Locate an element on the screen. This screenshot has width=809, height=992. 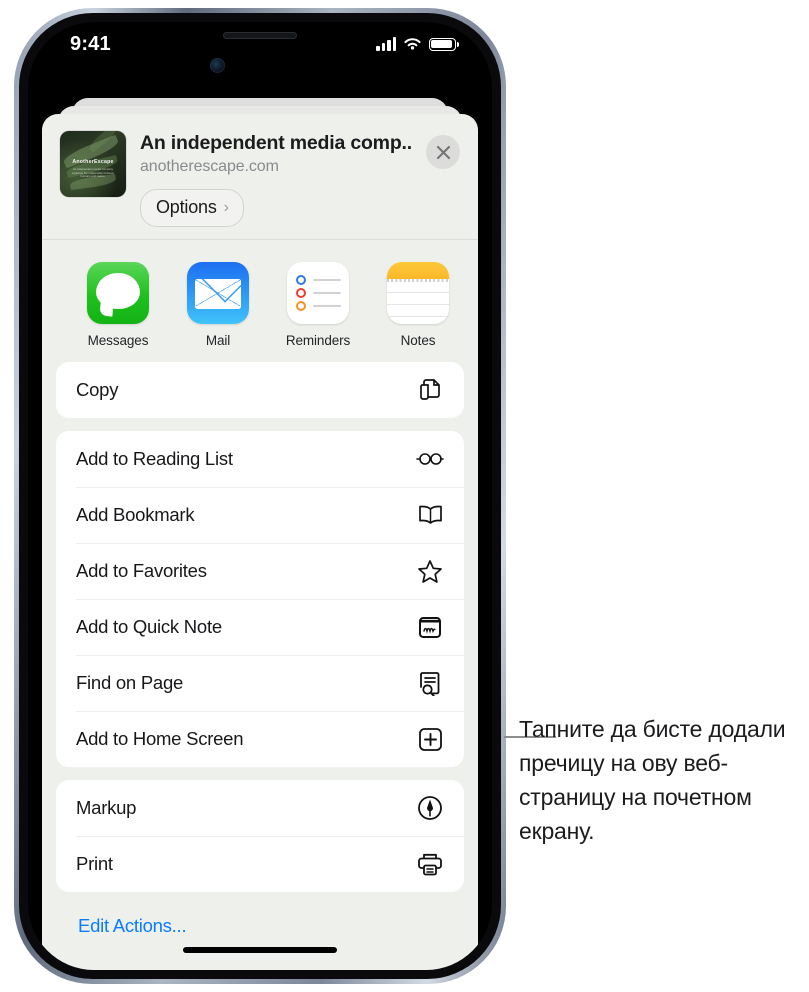
options-button: Options › is located at coordinates (192, 208).